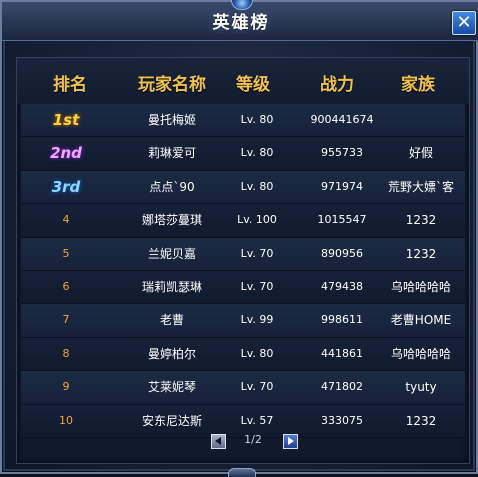  Describe the element at coordinates (242, 472) in the screenshot. I see `bottom-ornament` at that location.